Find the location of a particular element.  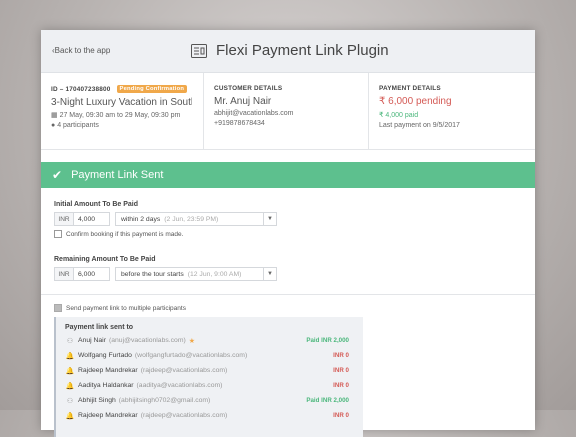

success-banner: ✔ Payment Link Sent is located at coordinates (288, 175).